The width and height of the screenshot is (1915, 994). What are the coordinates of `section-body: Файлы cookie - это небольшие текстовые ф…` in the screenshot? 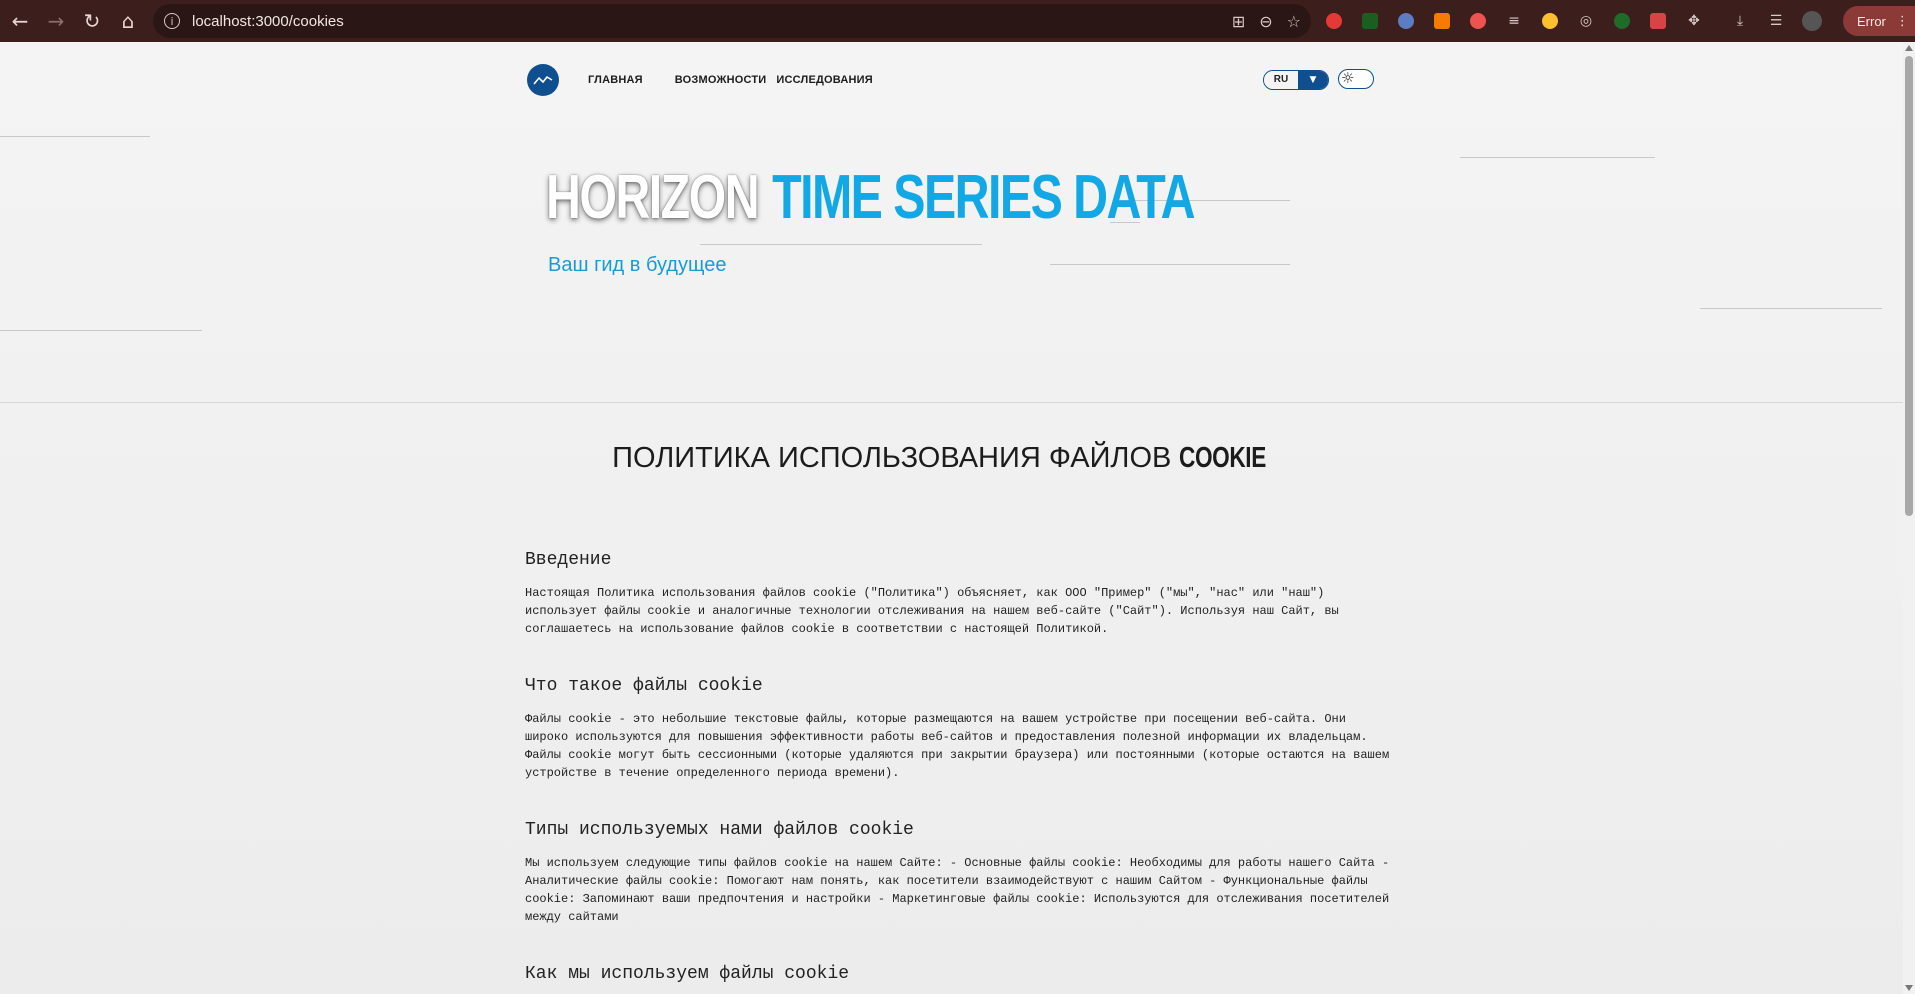 It's located at (957, 746).